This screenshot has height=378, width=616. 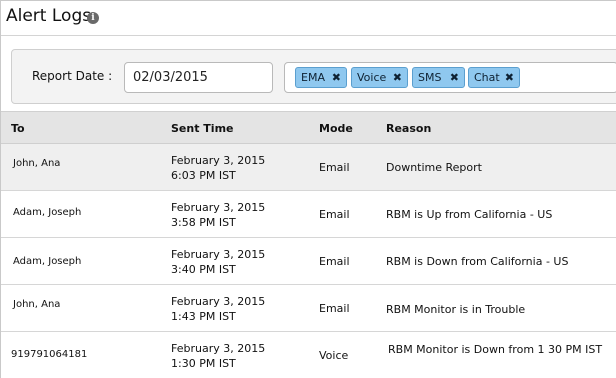 What do you see at coordinates (18, 128) in the screenshot?
I see `column-header-to: To` at bounding box center [18, 128].